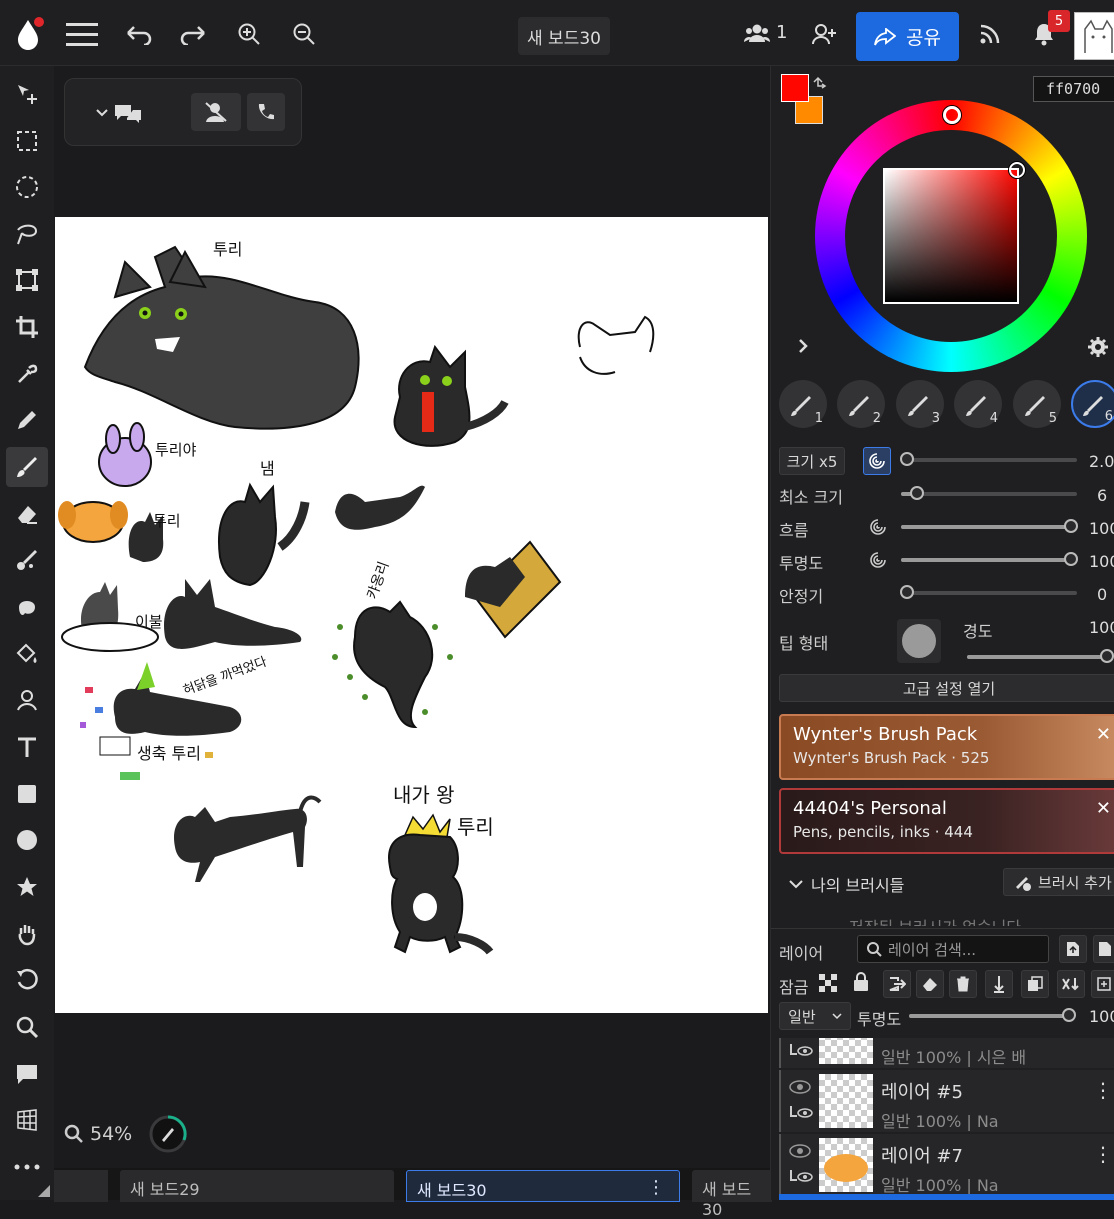 This screenshot has height=1219, width=1114. Describe the element at coordinates (27, 1074) in the screenshot. I see `comment-icon` at that location.